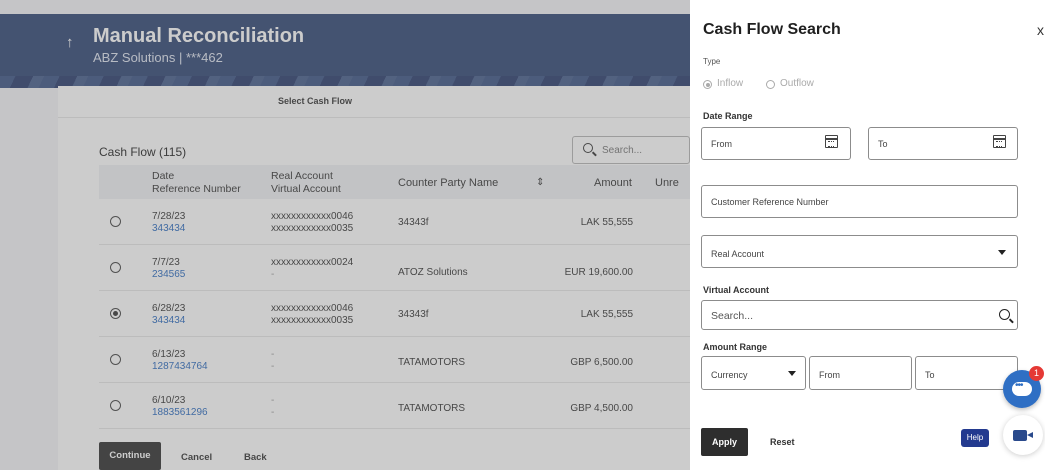 The height and width of the screenshot is (470, 1045). I want to click on customer-reference-field: Customer Reference Number, so click(859, 201).